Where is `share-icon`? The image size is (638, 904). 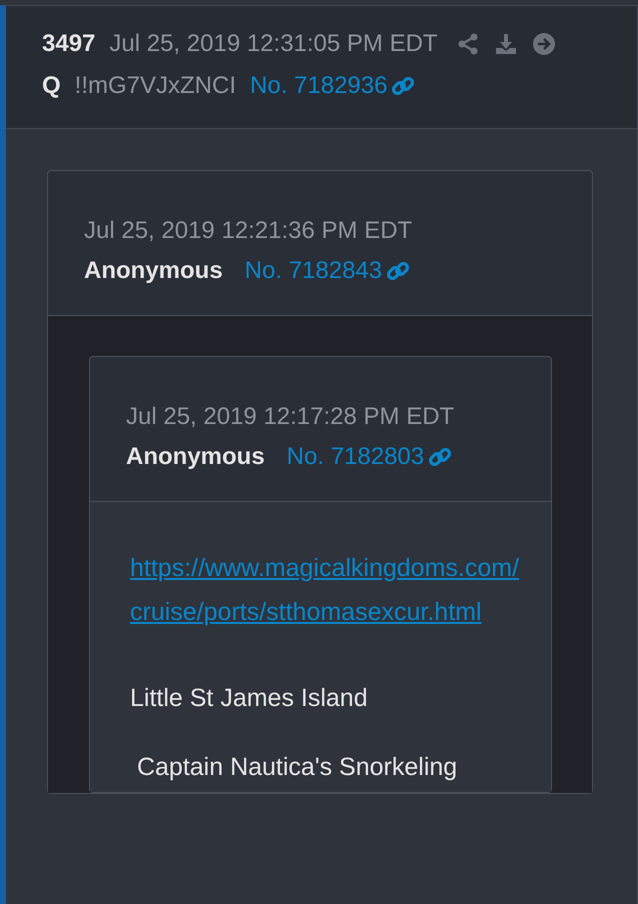
share-icon is located at coordinates (468, 44).